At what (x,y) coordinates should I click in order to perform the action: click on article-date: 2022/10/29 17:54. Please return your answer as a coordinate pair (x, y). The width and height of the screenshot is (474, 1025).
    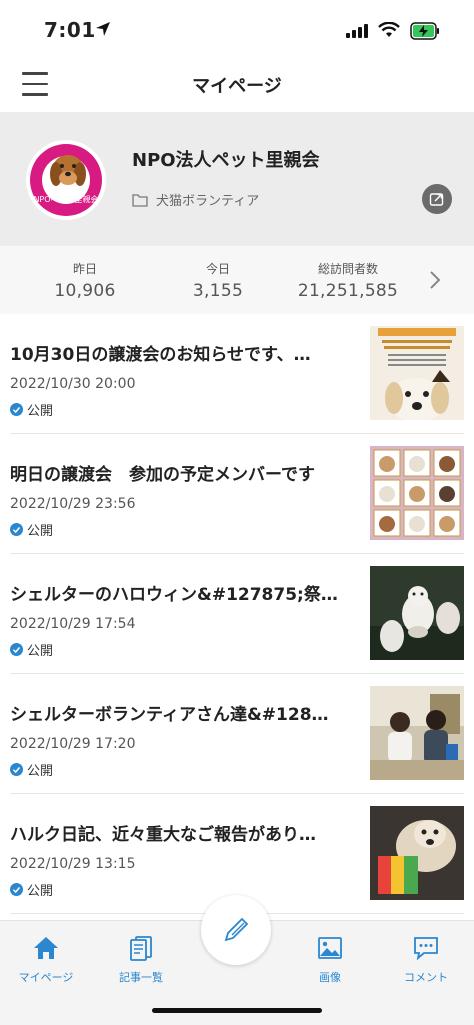
    Looking at the image, I should click on (73, 624).